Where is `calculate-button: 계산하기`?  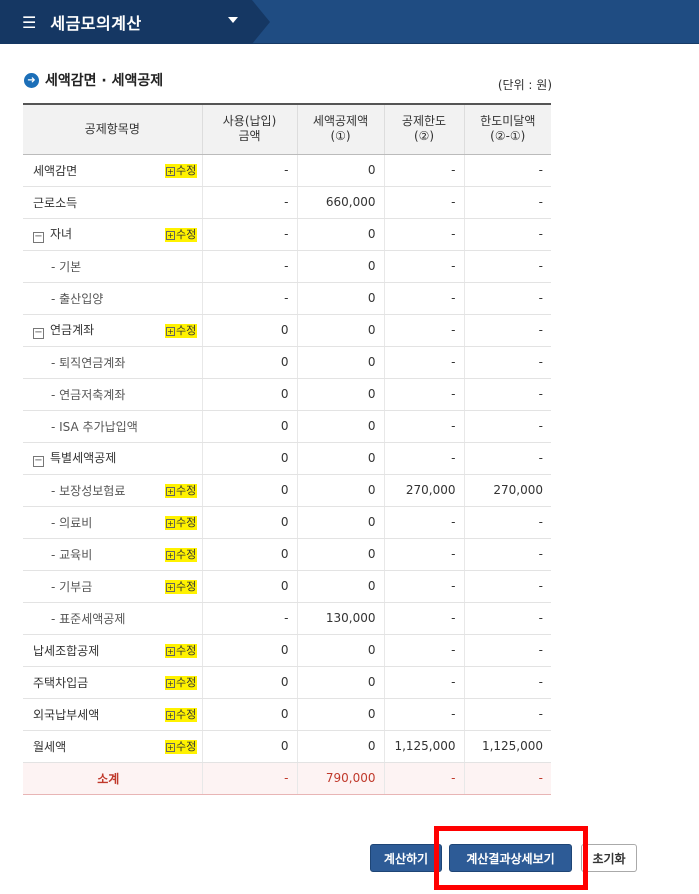
calculate-button: 계산하기 is located at coordinates (406, 858).